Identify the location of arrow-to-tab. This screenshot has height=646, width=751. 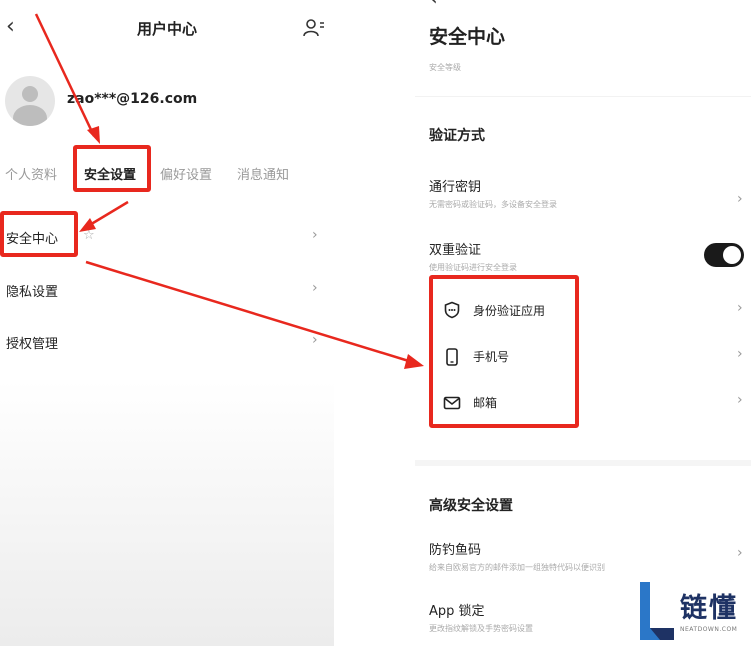
(65, 75).